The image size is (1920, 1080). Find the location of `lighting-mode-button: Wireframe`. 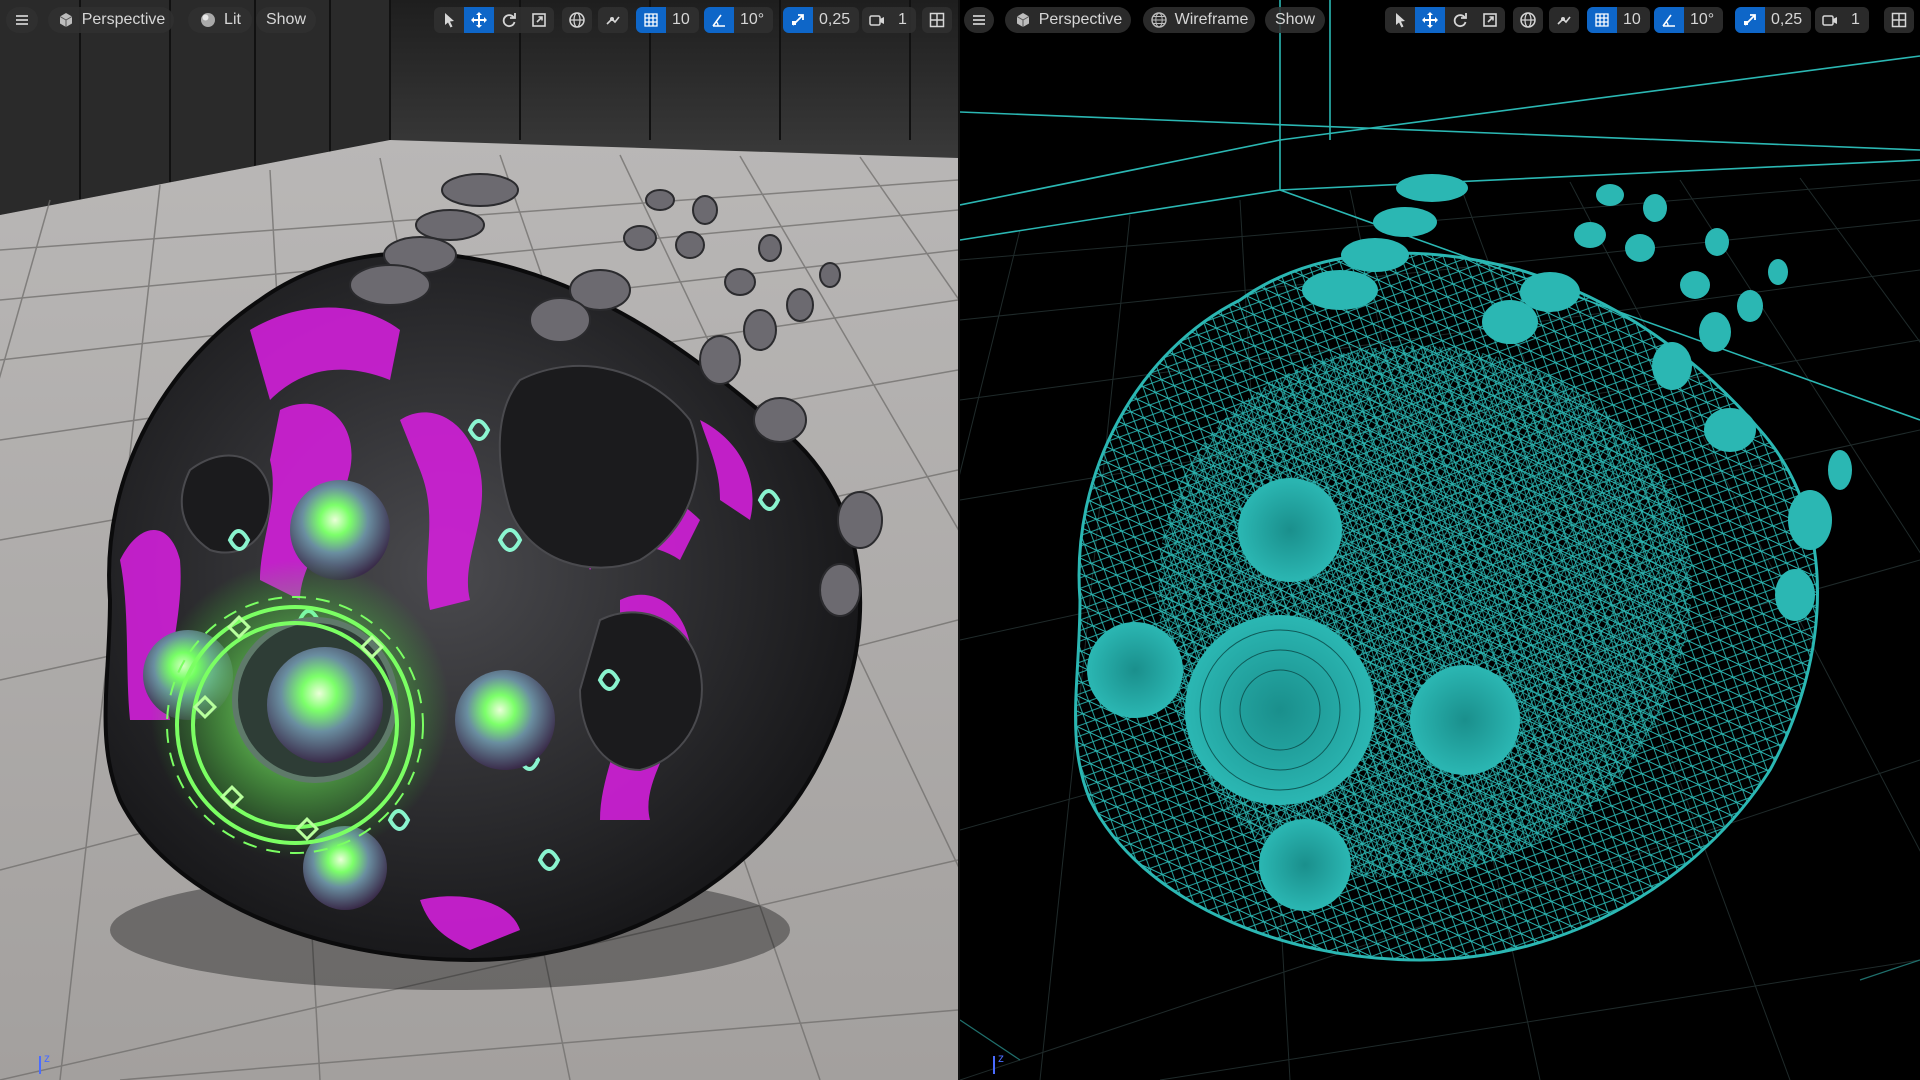

lighting-mode-button: Wireframe is located at coordinates (1199, 20).